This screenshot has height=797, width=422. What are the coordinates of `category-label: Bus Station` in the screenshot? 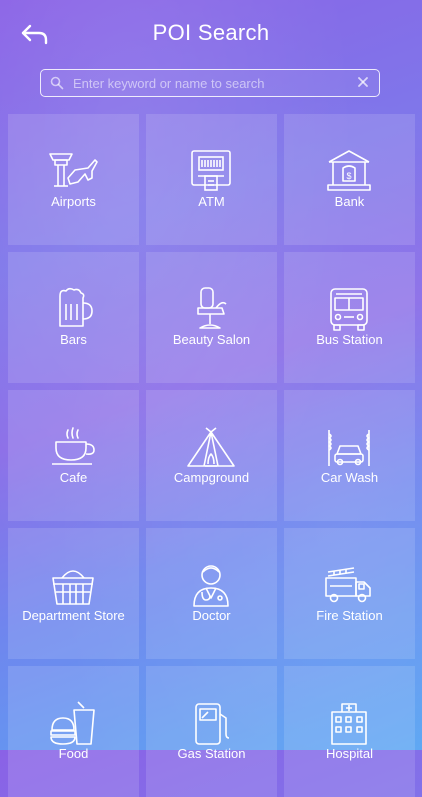 It's located at (349, 339).